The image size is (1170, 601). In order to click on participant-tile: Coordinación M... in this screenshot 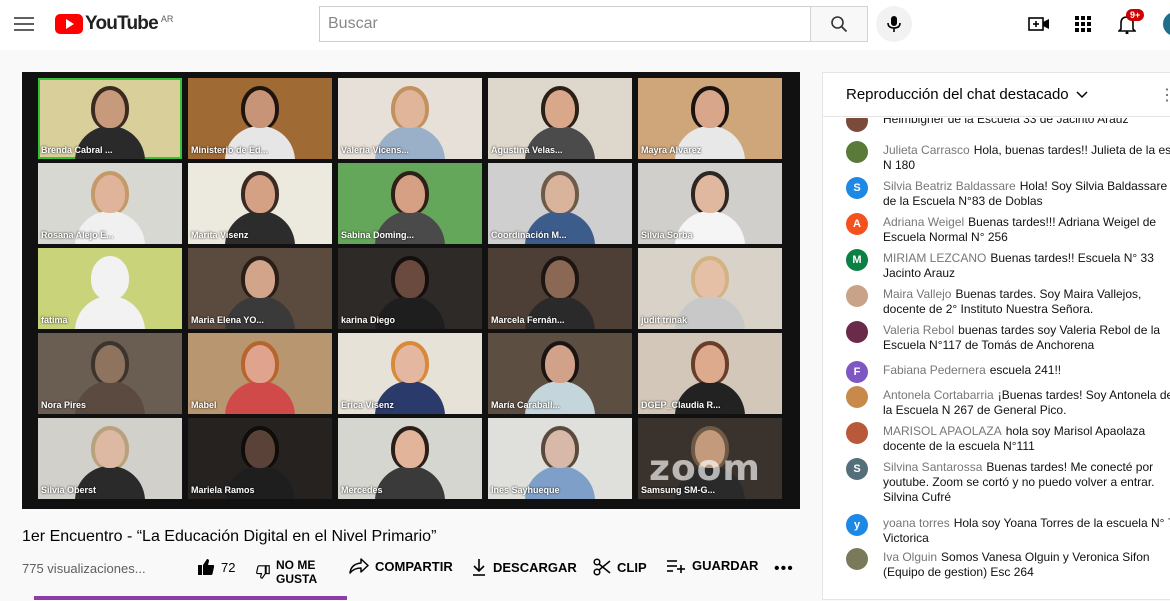, I will do `click(560, 203)`.